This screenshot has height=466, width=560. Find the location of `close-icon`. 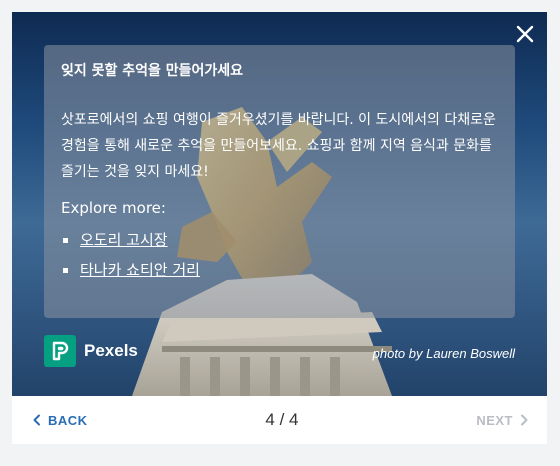

close-icon is located at coordinates (525, 34).